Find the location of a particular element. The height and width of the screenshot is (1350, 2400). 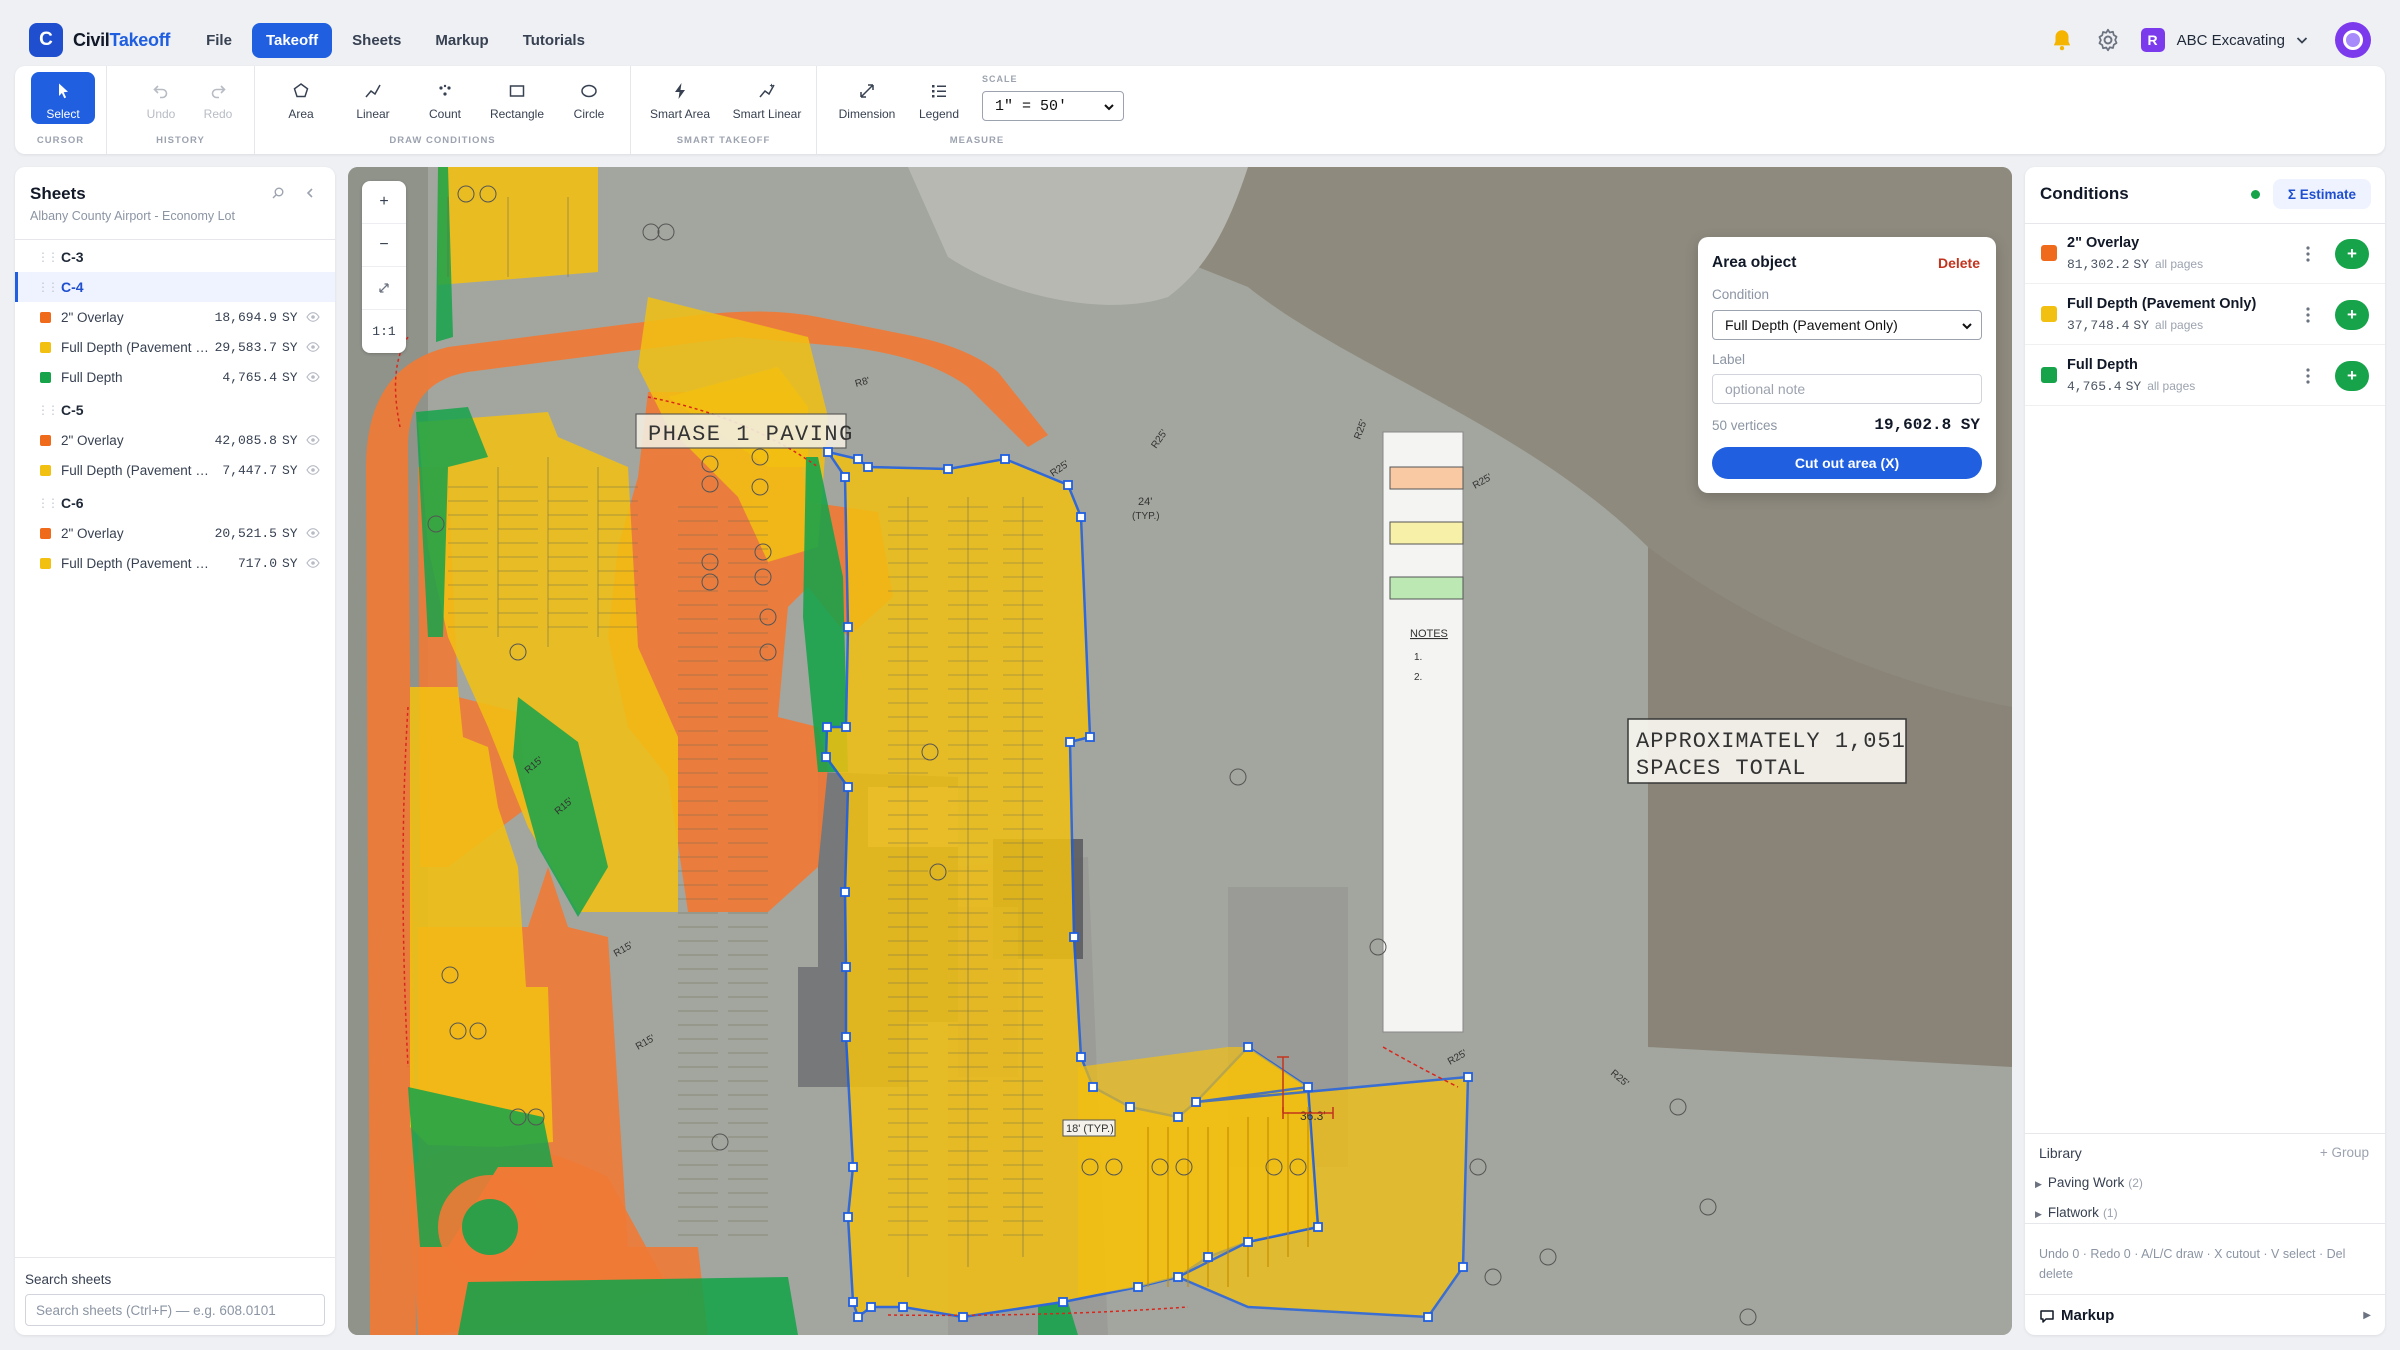

circle-tool-button: Circle is located at coordinates (589, 98).